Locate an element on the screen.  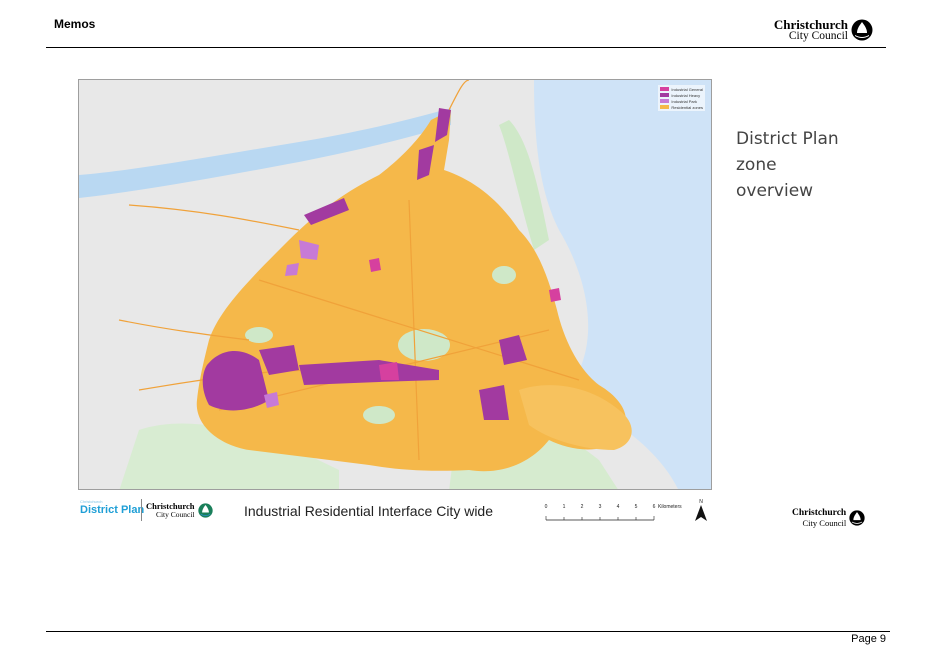
scale-labels: 0 1 2 3 4 5 6 is located at coordinates (604, 507).